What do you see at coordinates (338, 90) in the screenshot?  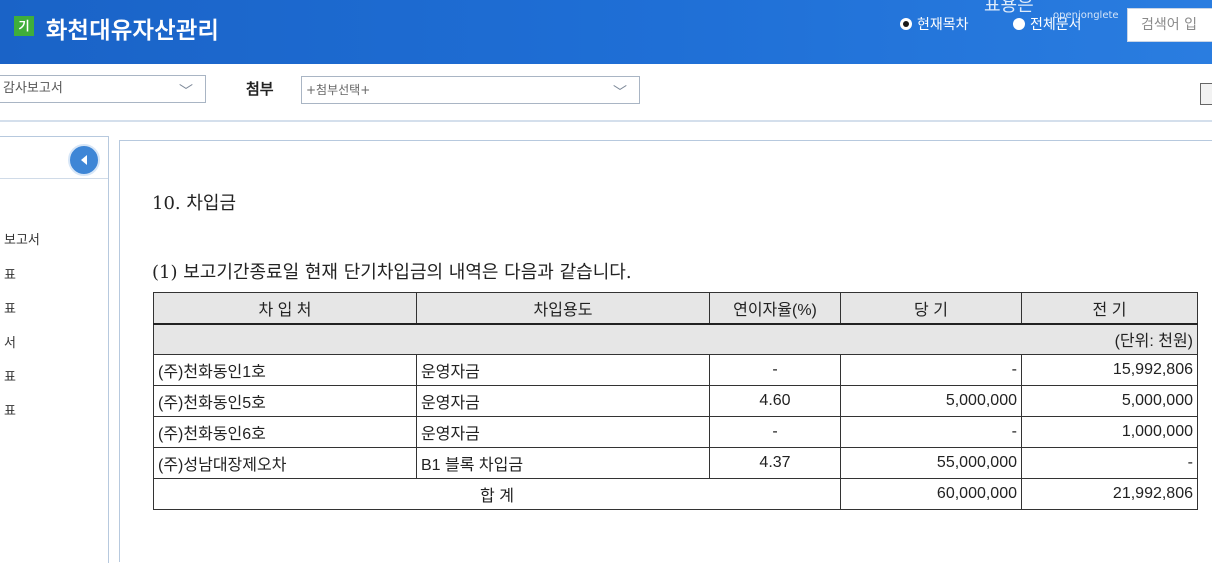 I see `attachment-value: +첨부선택+` at bounding box center [338, 90].